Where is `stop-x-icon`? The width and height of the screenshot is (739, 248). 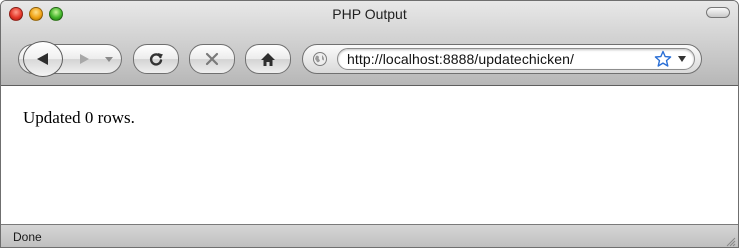 stop-x-icon is located at coordinates (212, 59).